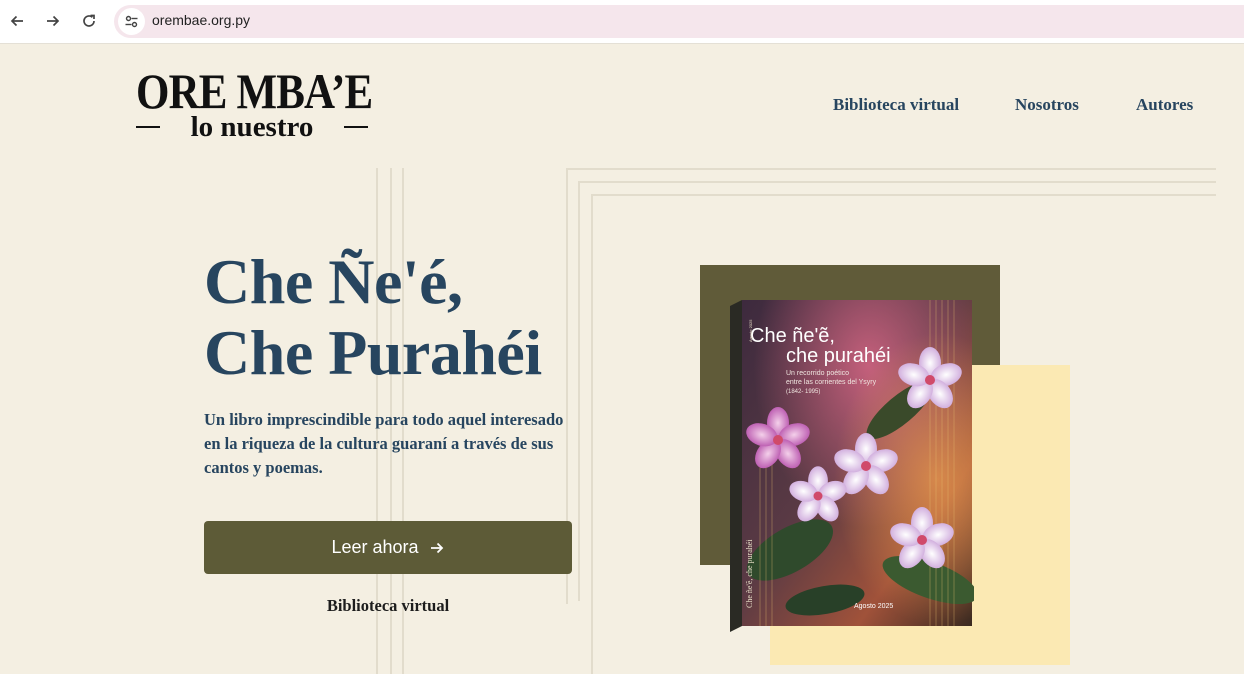  I want to click on read-now-button: Leer ahora, so click(388, 547).